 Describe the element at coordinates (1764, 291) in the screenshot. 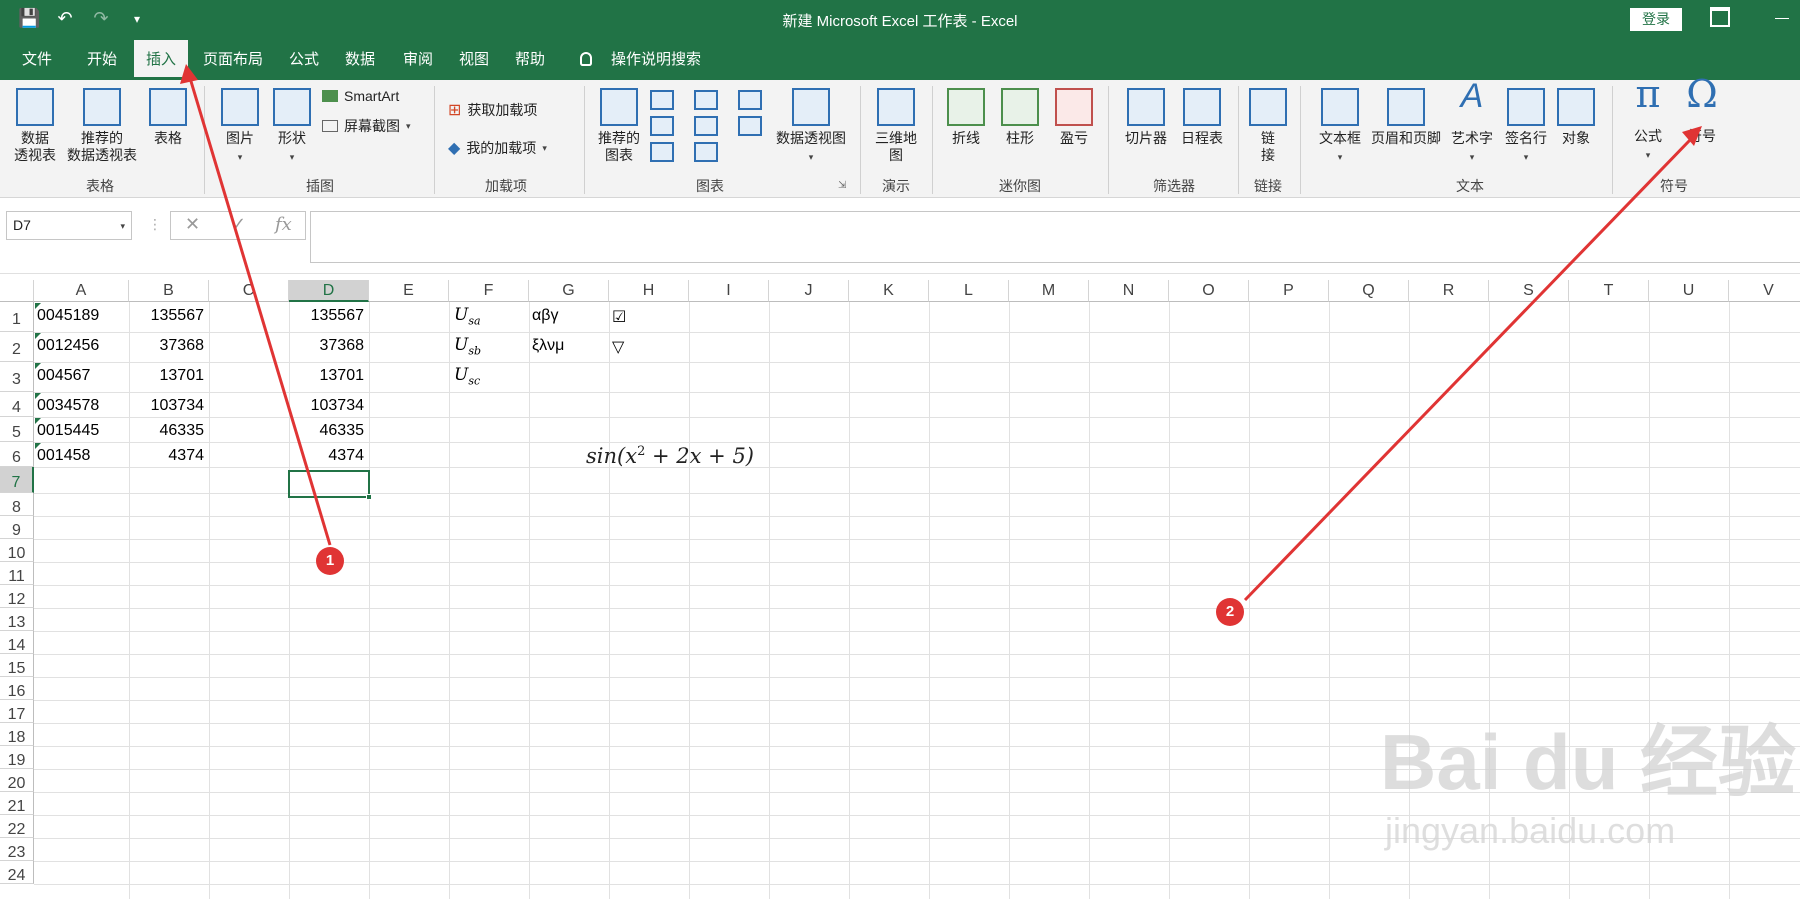

I see `column-header-v: V` at that location.